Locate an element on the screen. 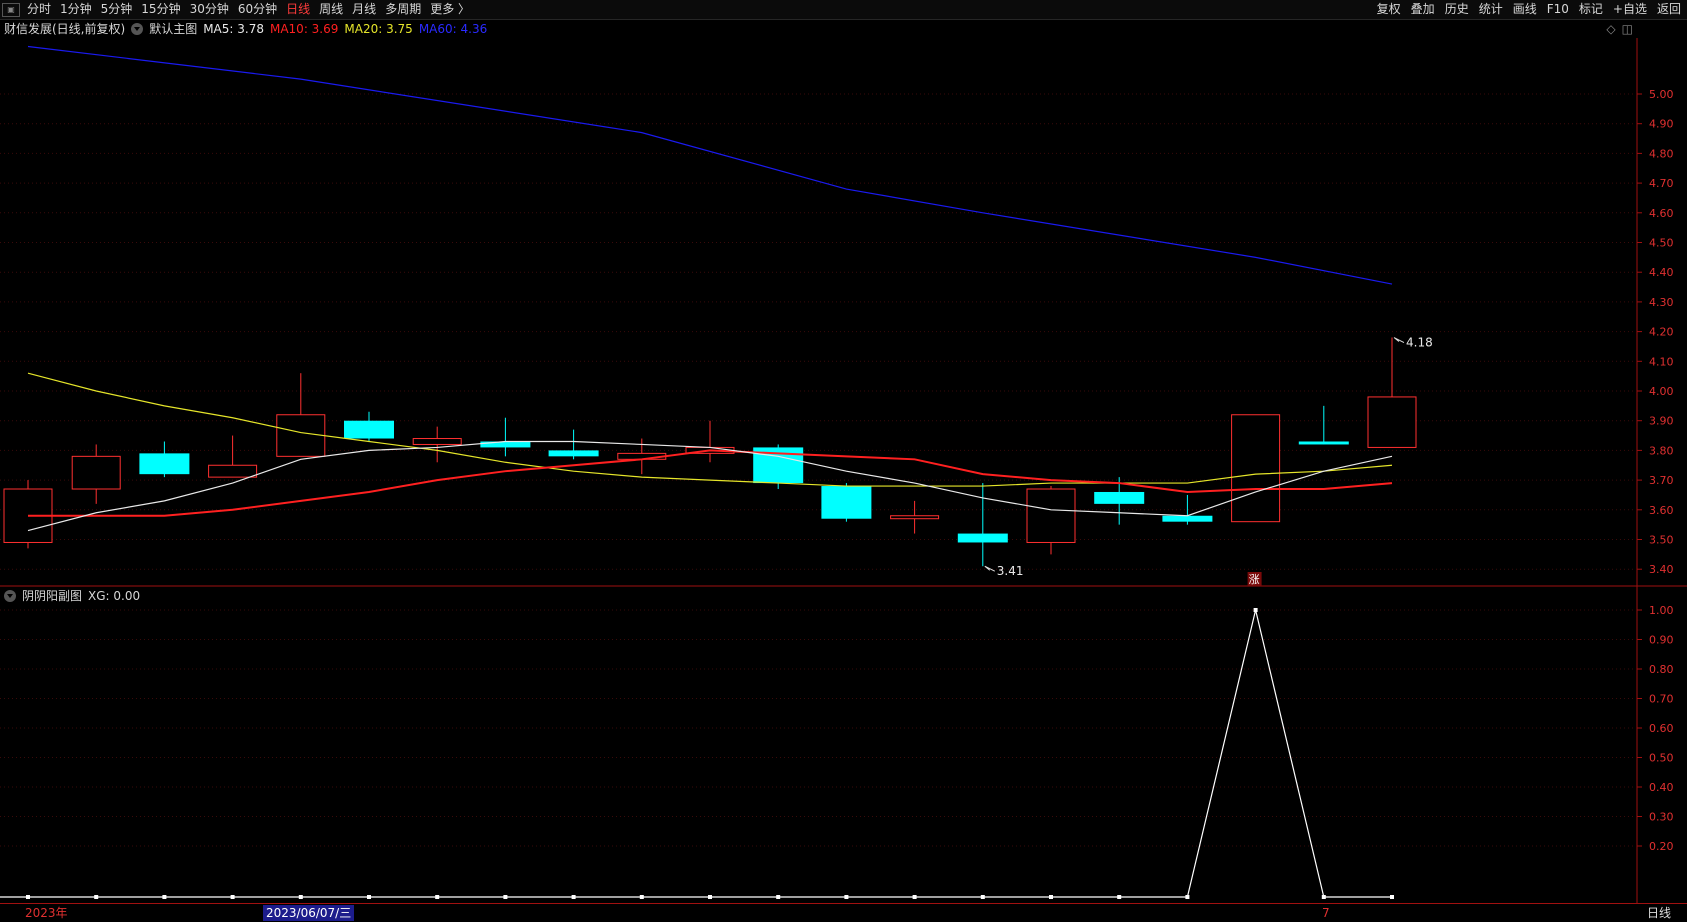 Image resolution: width=1687 pixels, height=922 pixels. period-label: 日线 is located at coordinates (1659, 913).